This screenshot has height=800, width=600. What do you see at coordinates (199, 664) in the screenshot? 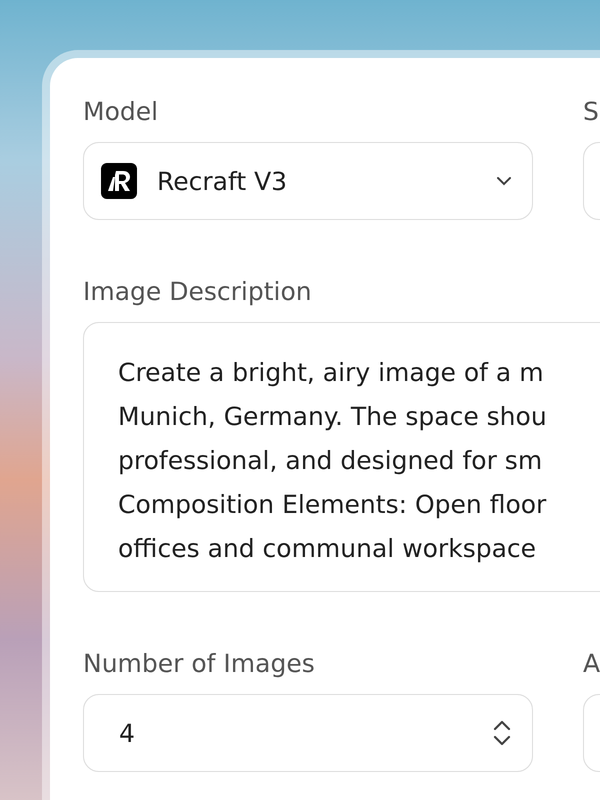
I see `field-label: Number of Images` at bounding box center [199, 664].